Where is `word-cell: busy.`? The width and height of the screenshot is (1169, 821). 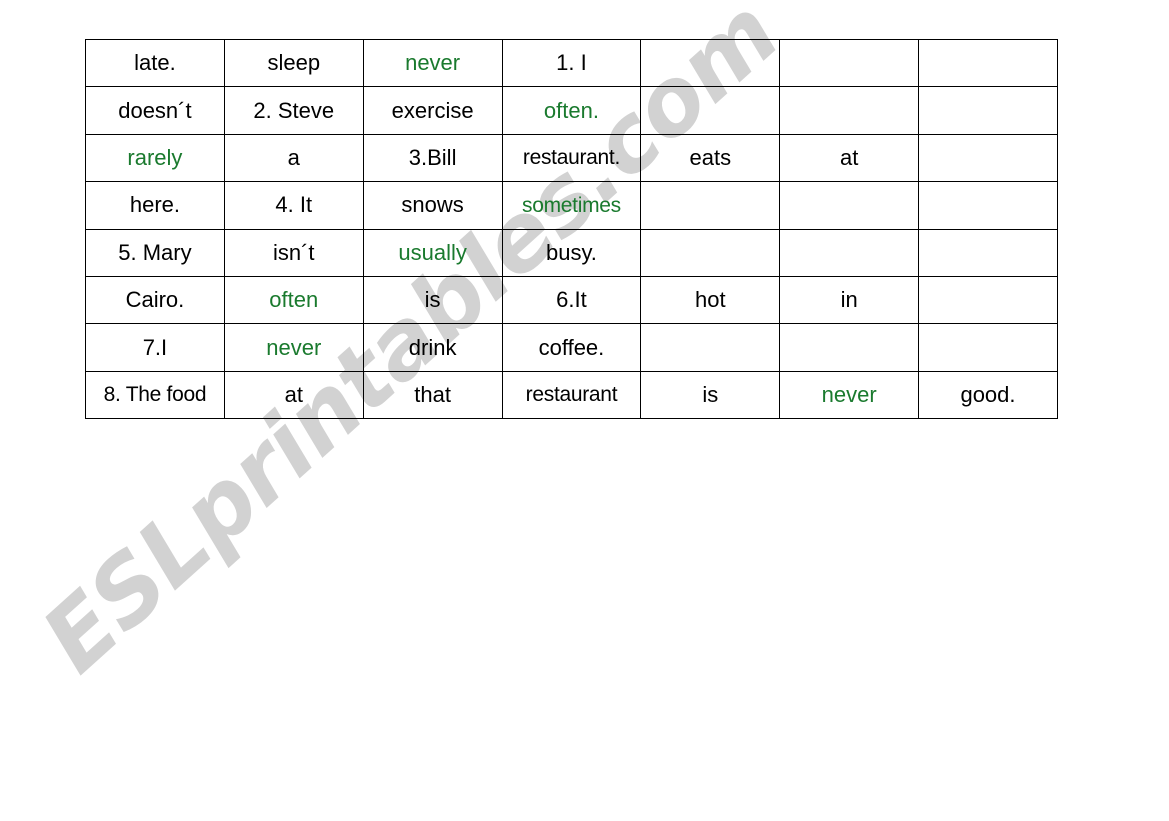
word-cell: busy. is located at coordinates (571, 252).